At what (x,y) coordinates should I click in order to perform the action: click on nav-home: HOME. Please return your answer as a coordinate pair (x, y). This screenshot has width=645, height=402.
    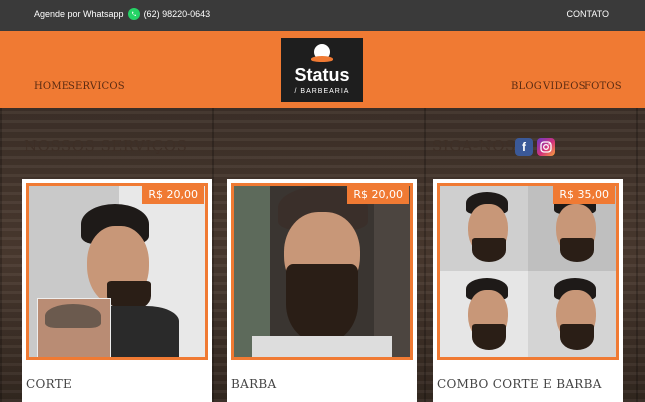
    Looking at the image, I should click on (51, 86).